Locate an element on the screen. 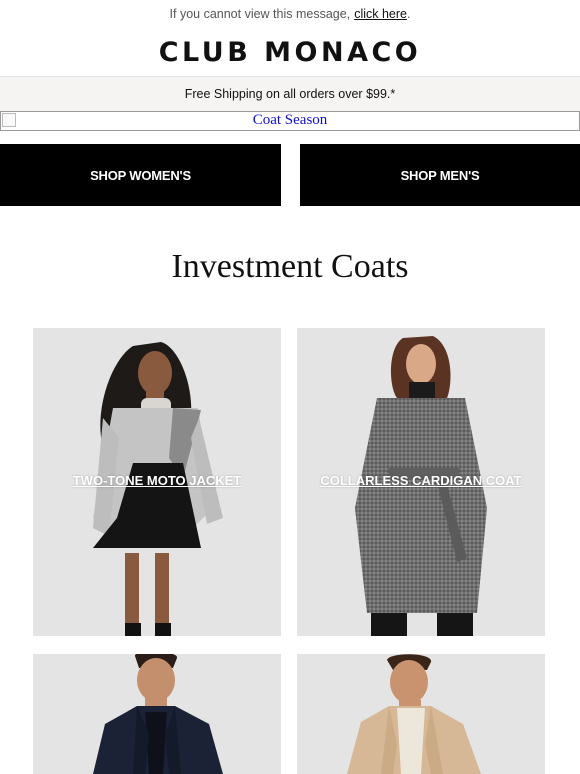  product-tile-mens-camel-coat is located at coordinates (421, 714).